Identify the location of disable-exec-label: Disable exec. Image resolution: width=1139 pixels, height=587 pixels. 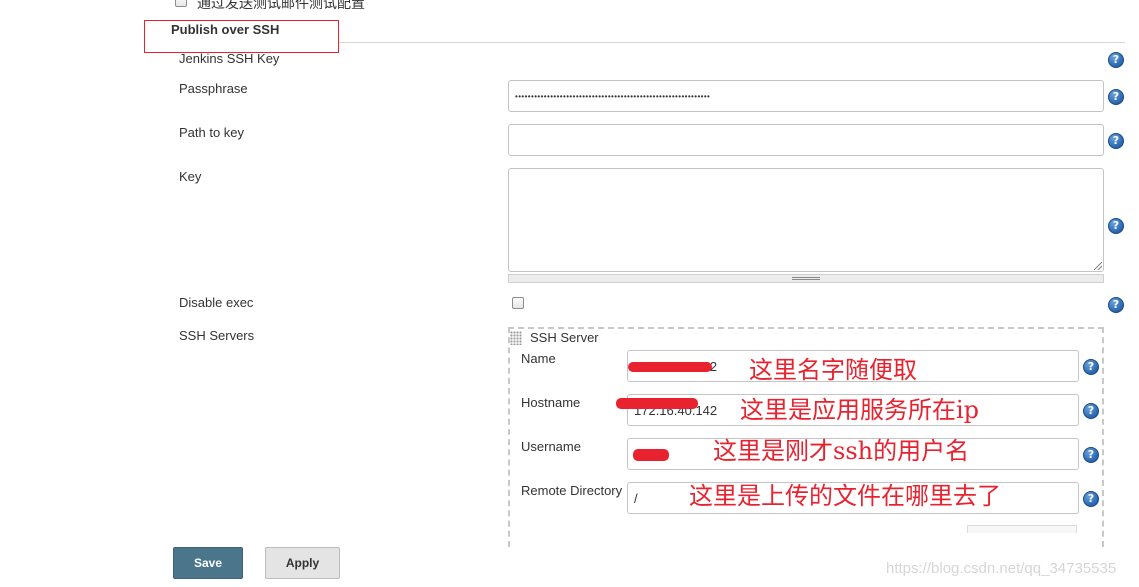
(216, 302).